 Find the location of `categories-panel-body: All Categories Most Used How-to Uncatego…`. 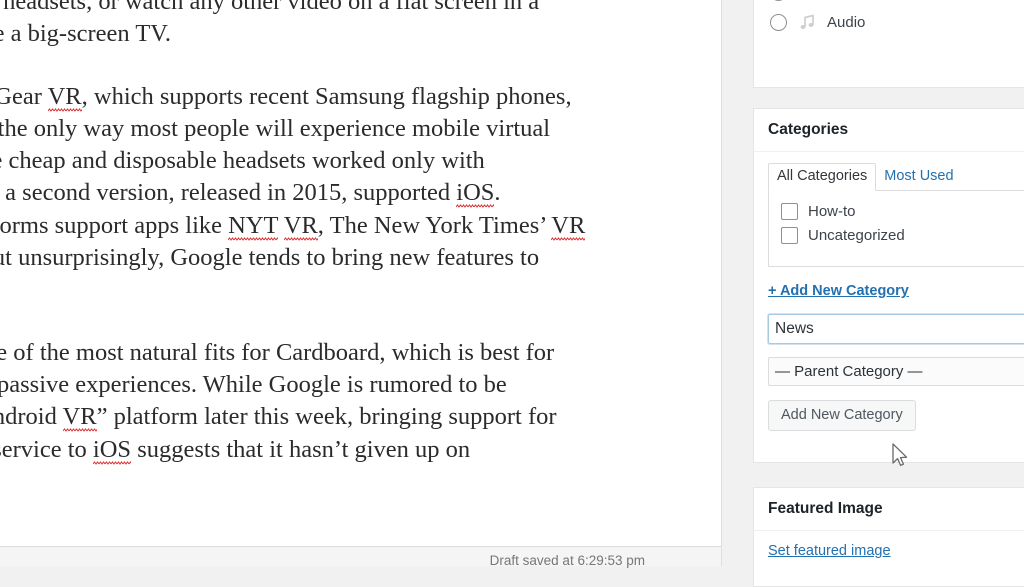

categories-panel-body: All Categories Most Used How-to Uncatego… is located at coordinates (889, 298).